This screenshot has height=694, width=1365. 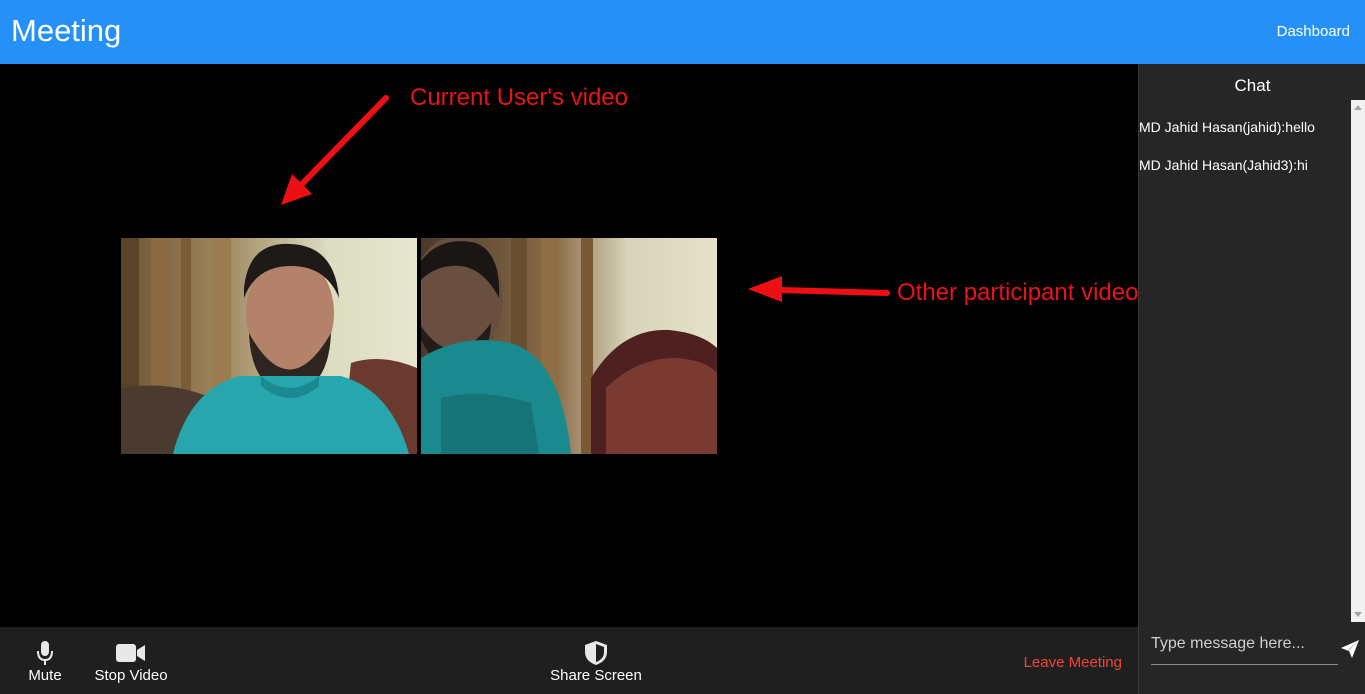 I want to click on page-title: Meeting, so click(x=66, y=30).